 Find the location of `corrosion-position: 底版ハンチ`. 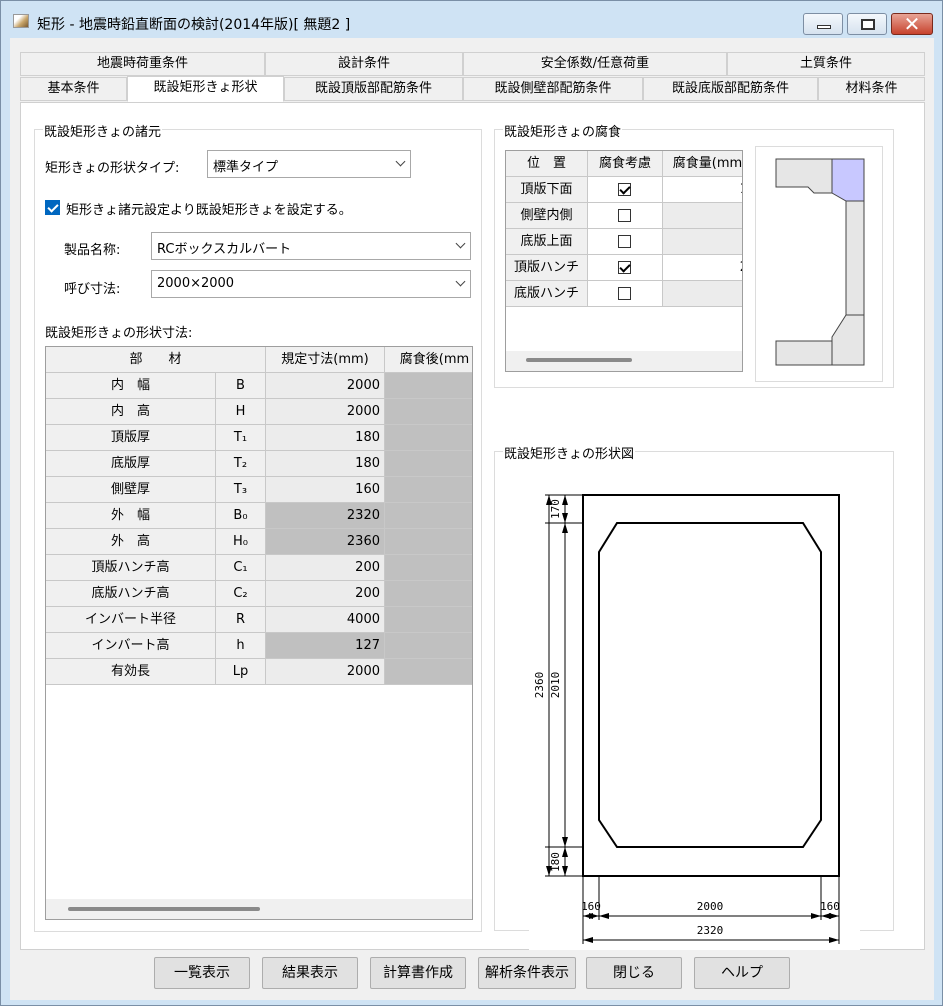

corrosion-position: 底版ハンチ is located at coordinates (547, 294).